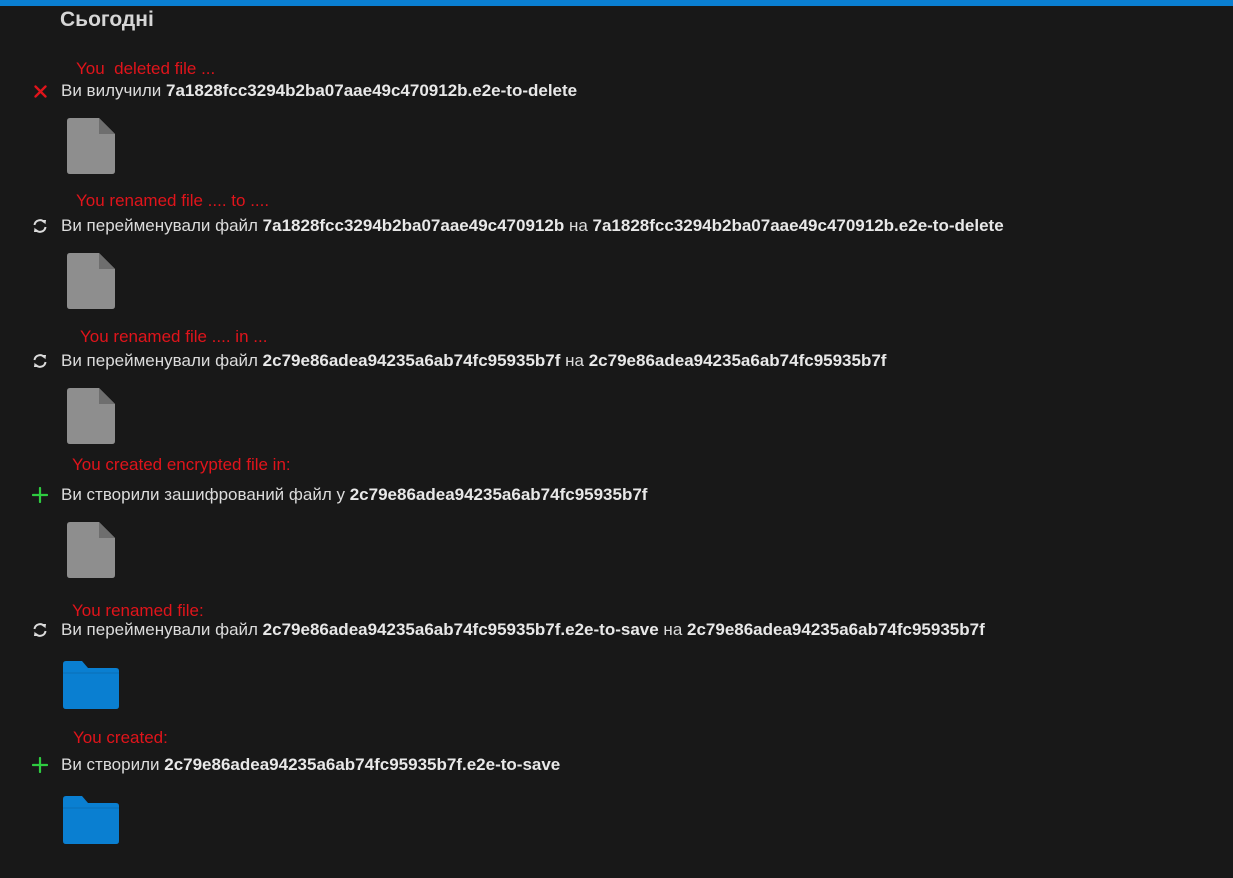  What do you see at coordinates (113, 764) in the screenshot?
I see `activity-verb: Ви створили` at bounding box center [113, 764].